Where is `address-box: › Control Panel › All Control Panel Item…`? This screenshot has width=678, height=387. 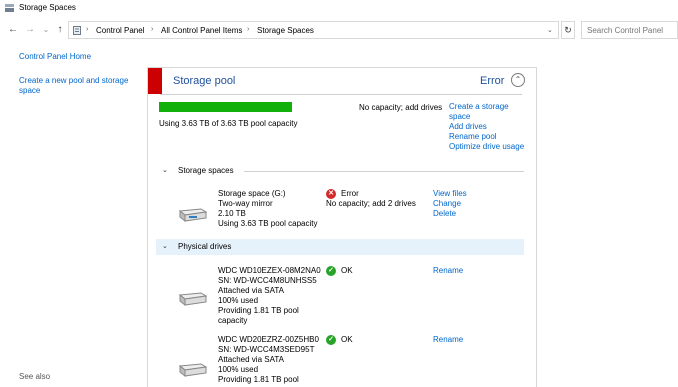 address-box: › Control Panel › All Control Panel Item… is located at coordinates (313, 30).